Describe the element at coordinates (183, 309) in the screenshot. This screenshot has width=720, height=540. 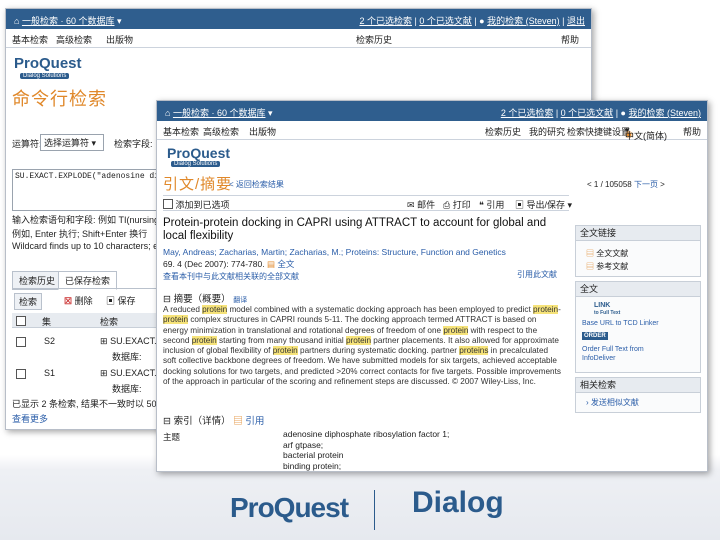
I see `abstract-segment: A reduced` at that location.